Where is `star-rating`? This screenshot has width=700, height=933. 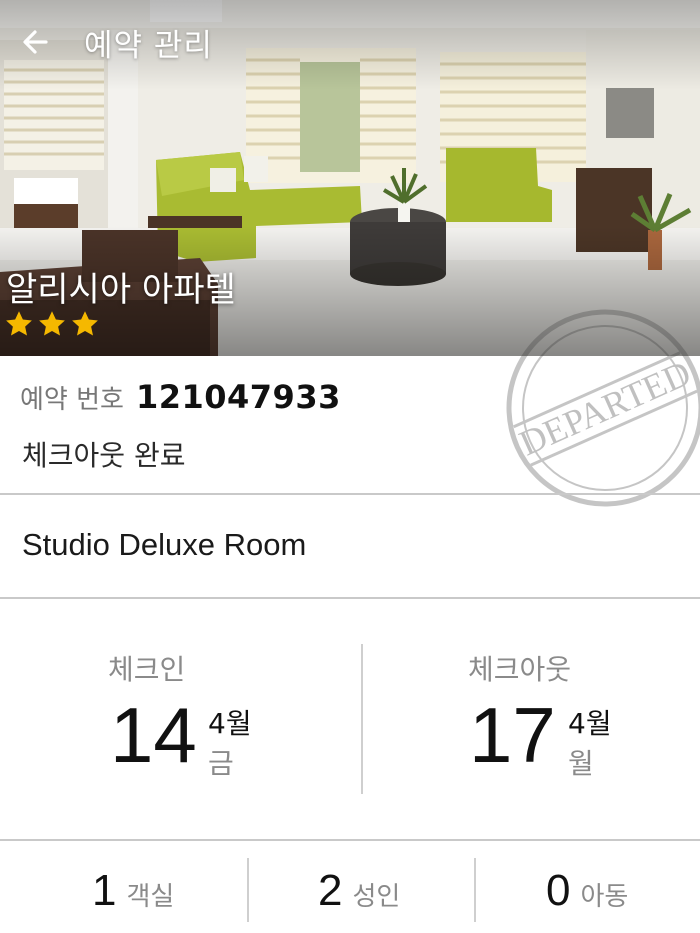
star-rating is located at coordinates (52, 324).